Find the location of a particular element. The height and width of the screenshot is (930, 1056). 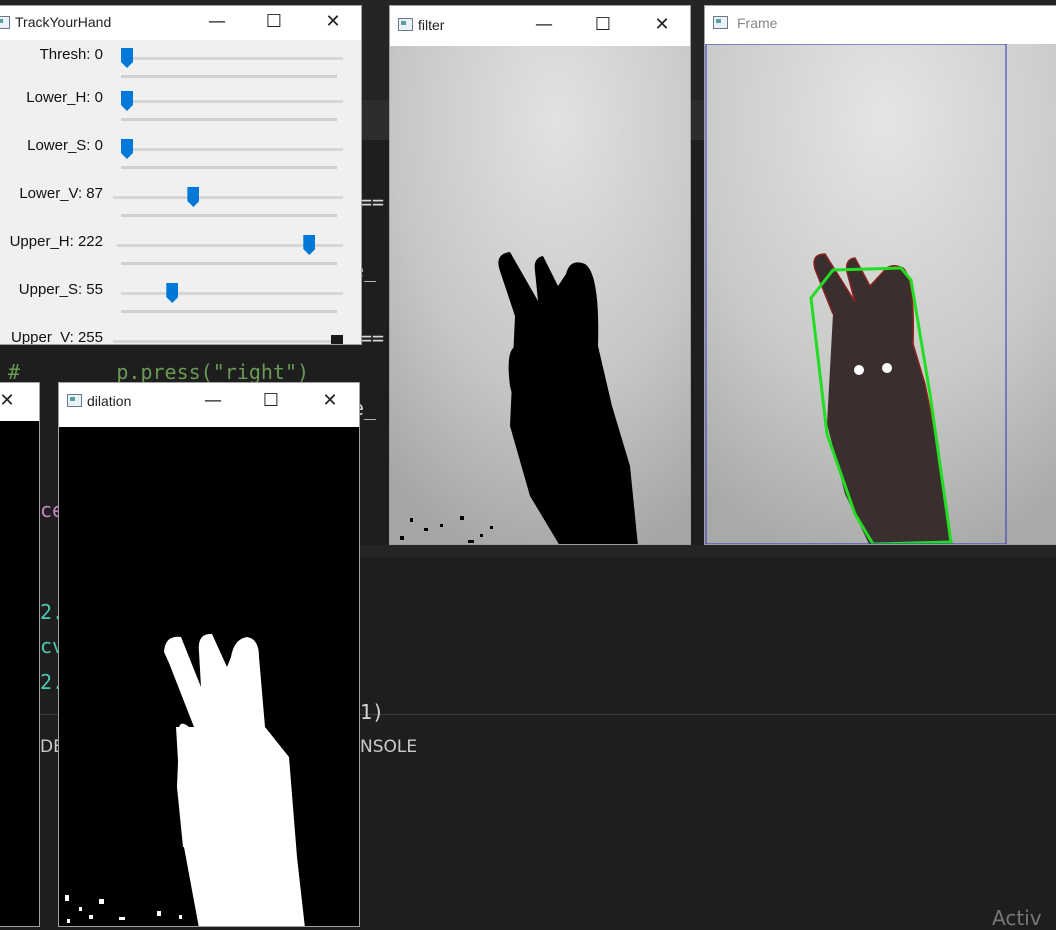

panel-tab-console: NSOLE is located at coordinates (388, 747).